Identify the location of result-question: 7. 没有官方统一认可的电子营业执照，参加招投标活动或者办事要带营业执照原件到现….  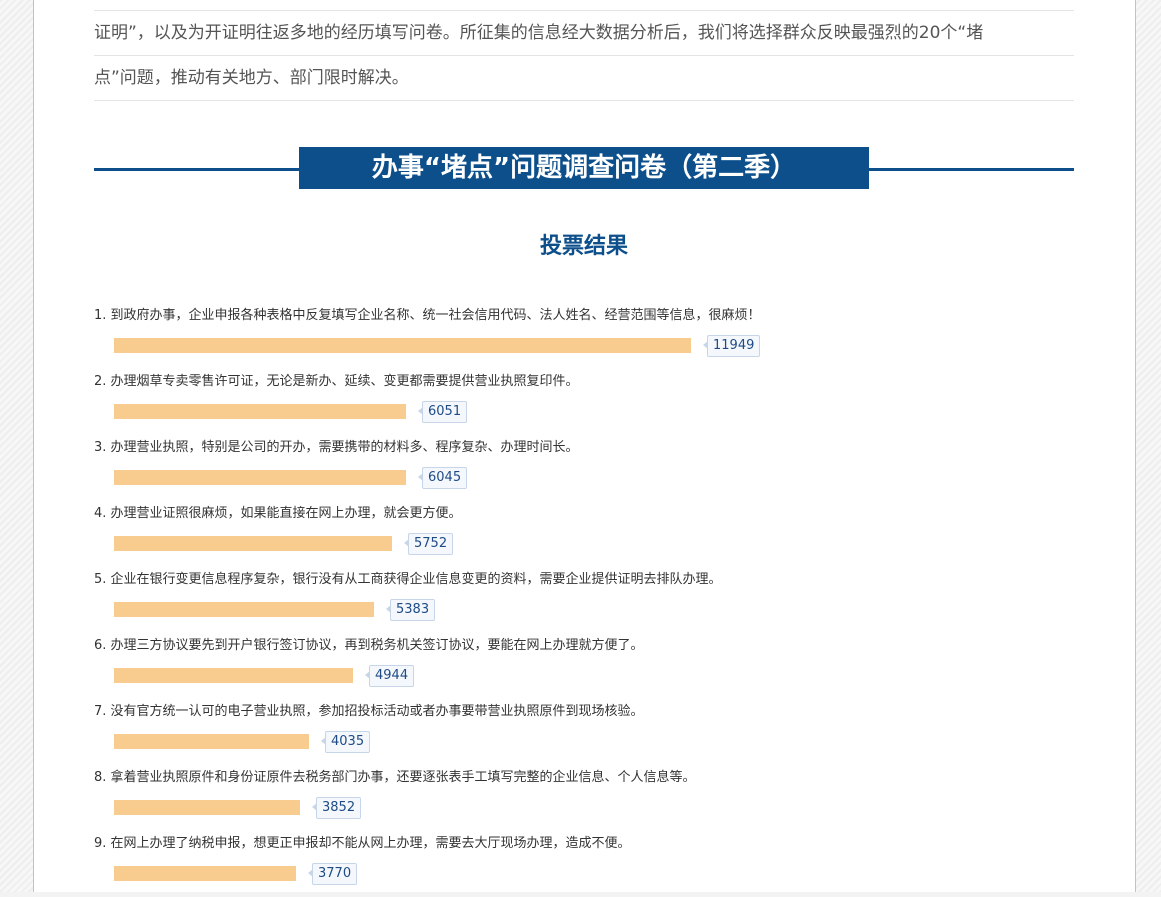
(369, 711).